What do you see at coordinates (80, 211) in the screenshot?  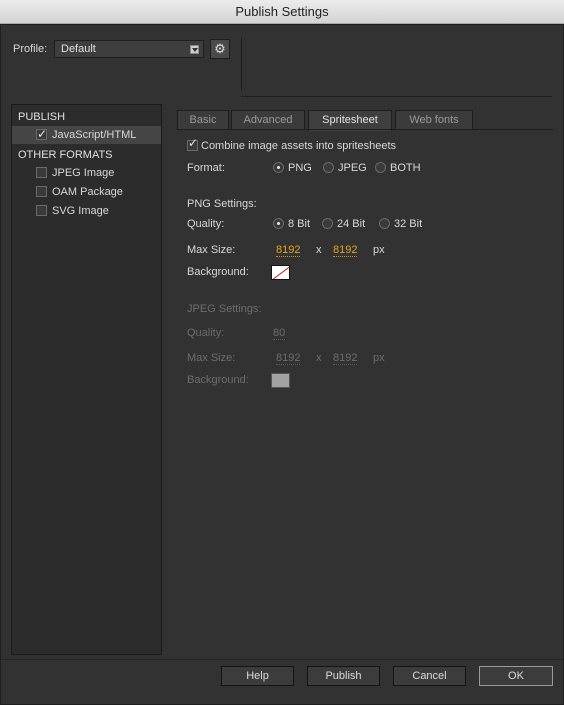 I see `sidebar-item-label: SVG Image` at bounding box center [80, 211].